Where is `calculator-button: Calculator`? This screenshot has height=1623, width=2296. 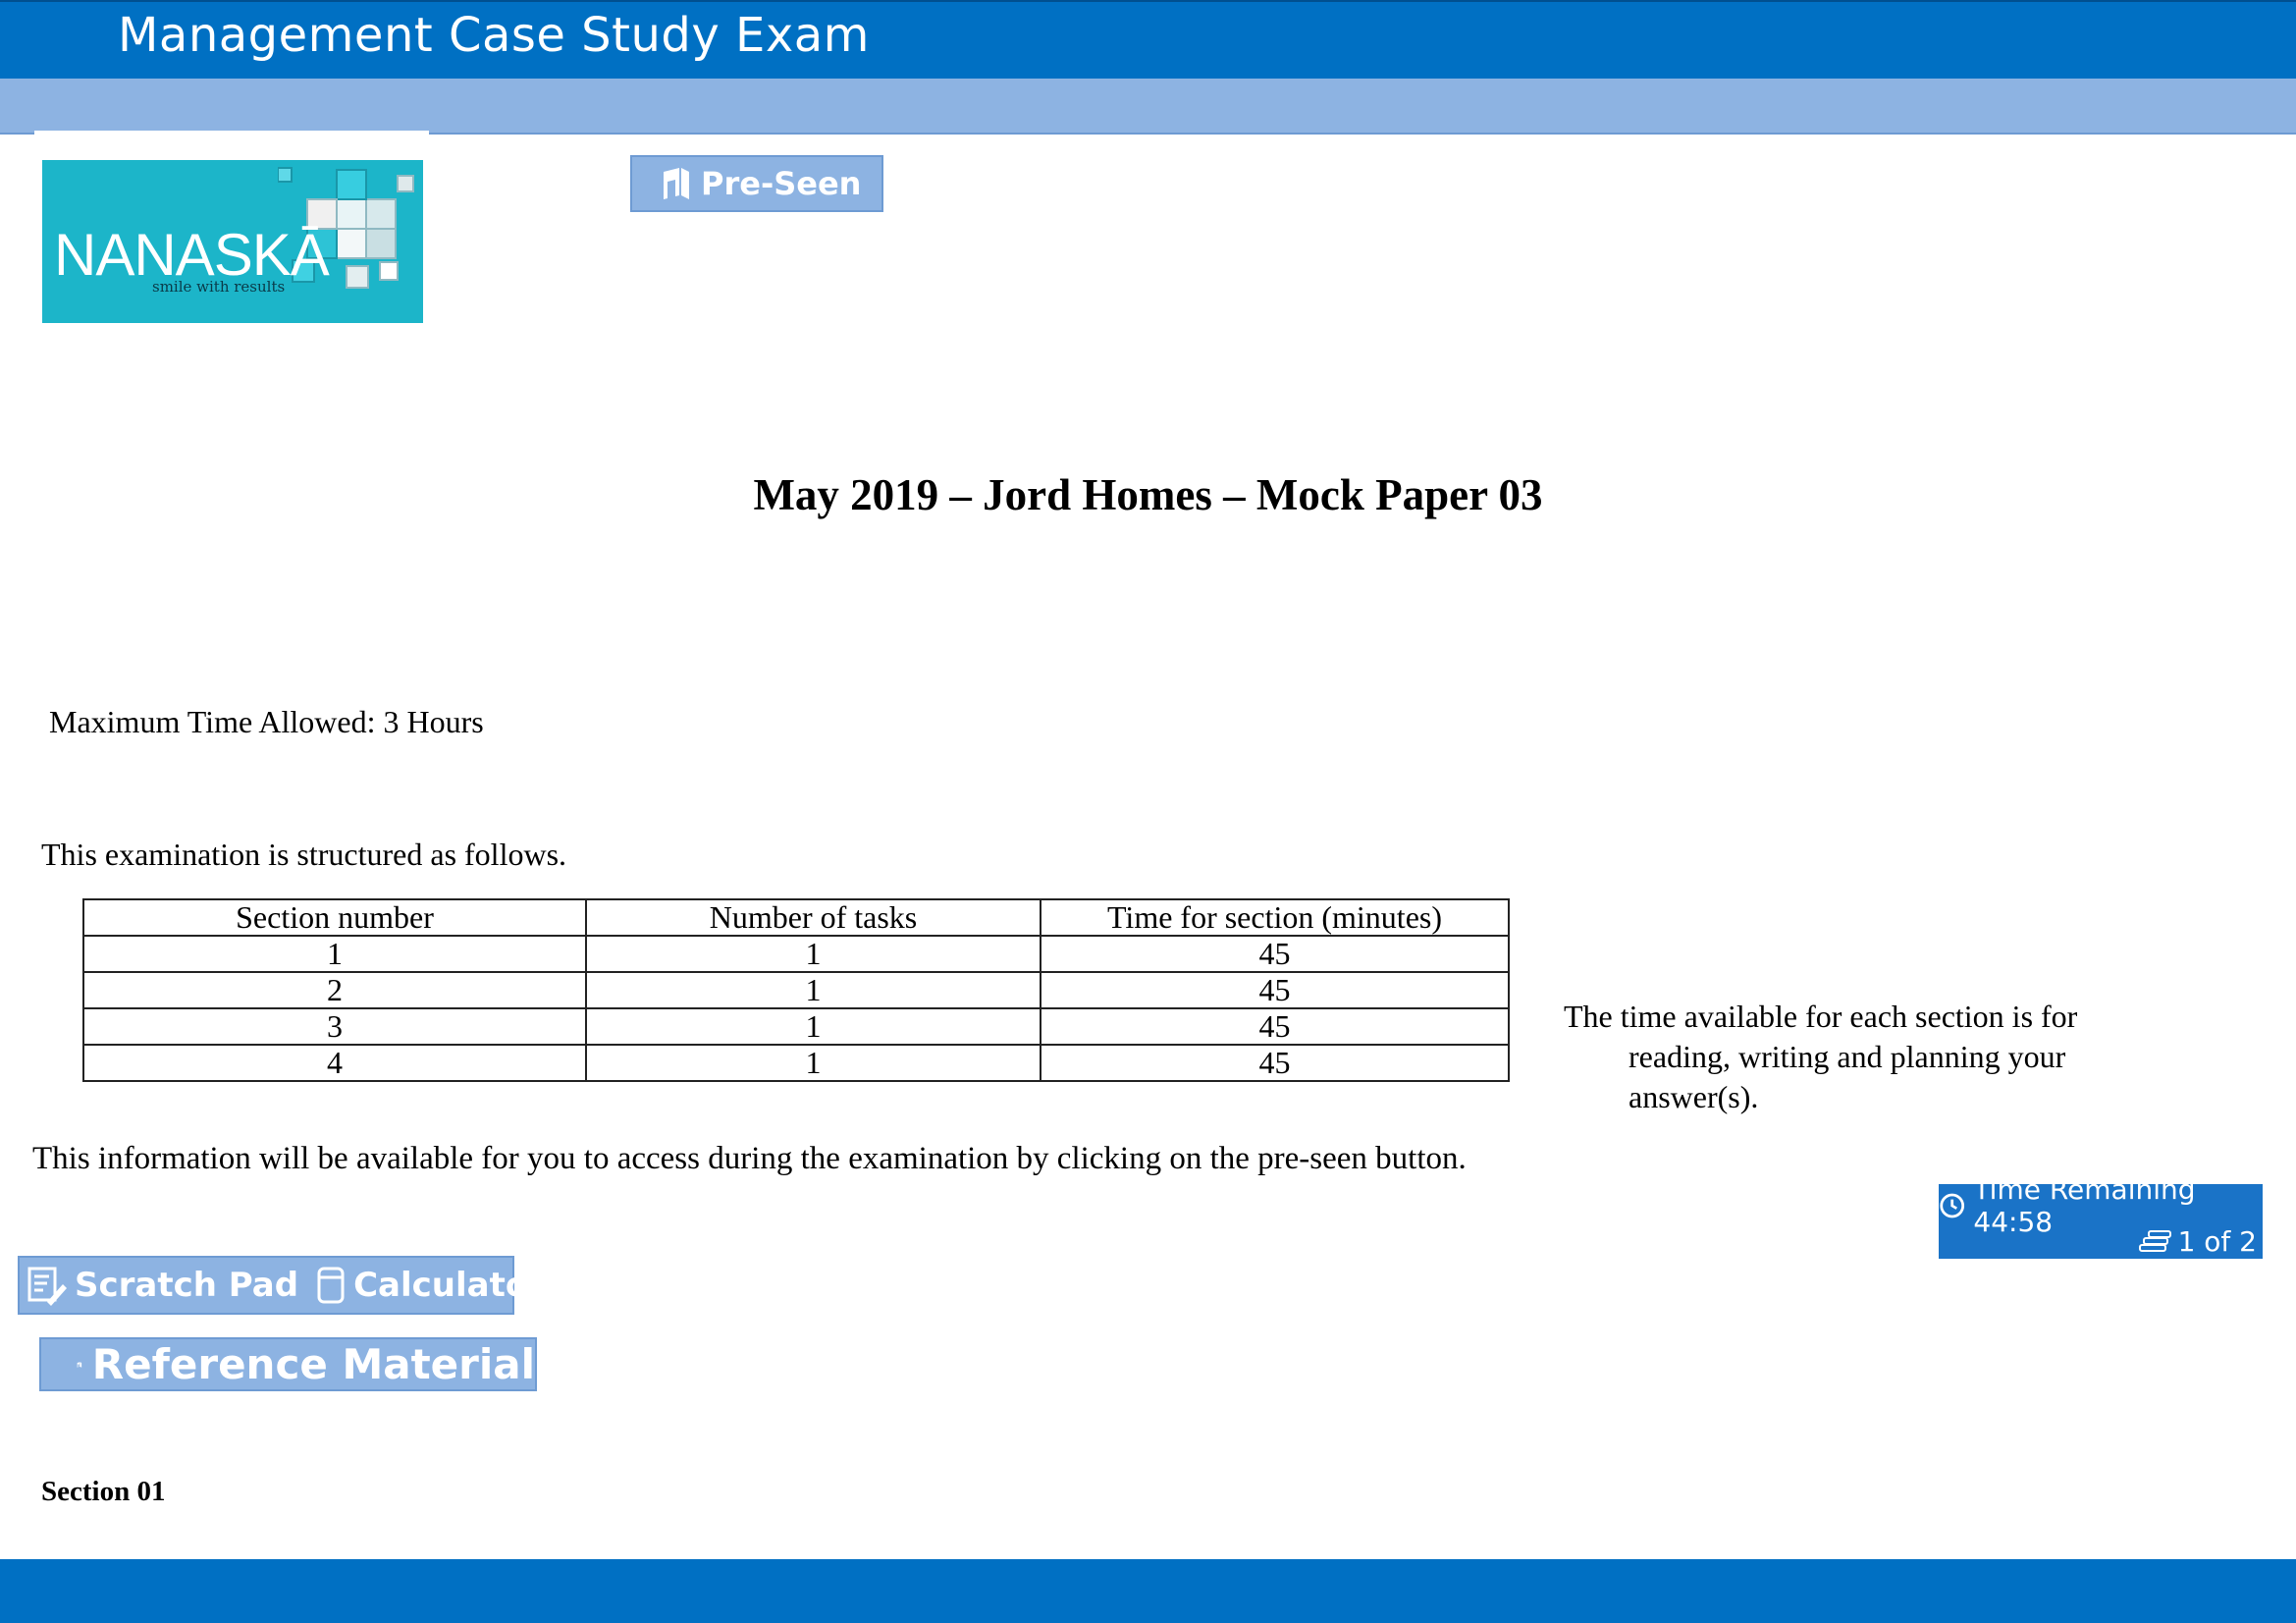 calculator-button: Calculator is located at coordinates (431, 1286).